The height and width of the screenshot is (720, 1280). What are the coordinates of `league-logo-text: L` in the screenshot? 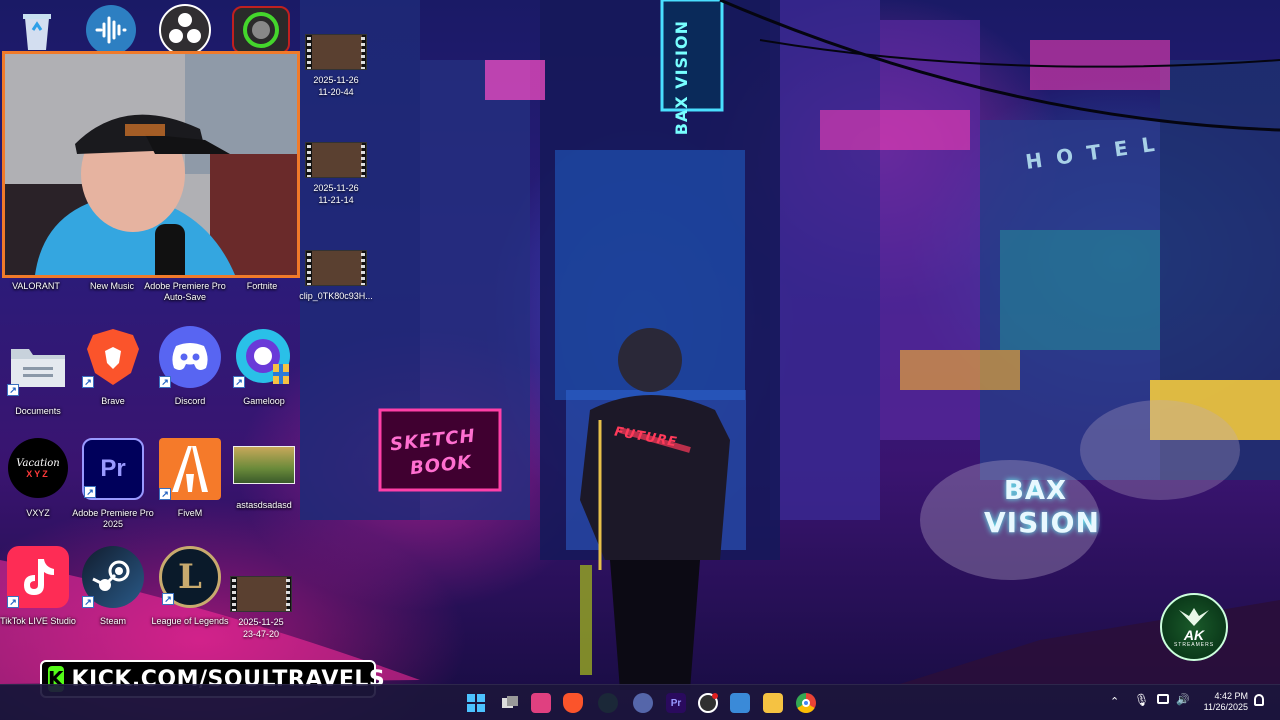 It's located at (190, 577).